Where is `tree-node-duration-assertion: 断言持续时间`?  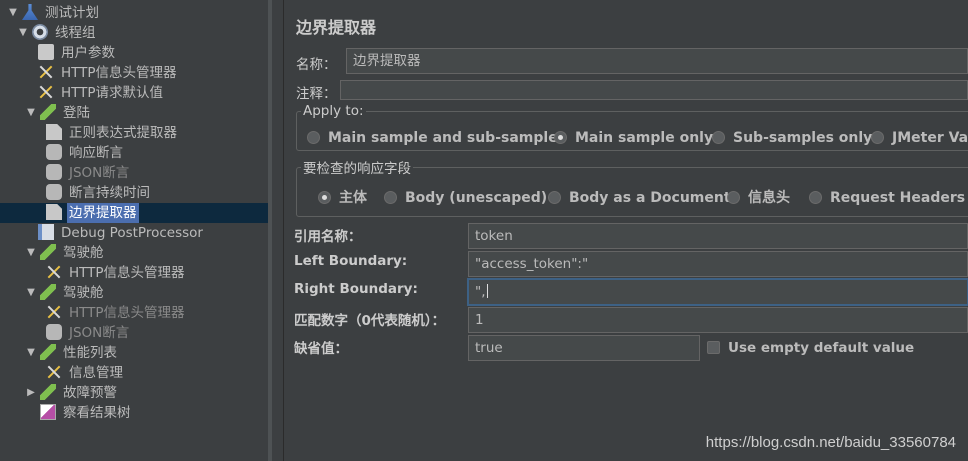 tree-node-duration-assertion: 断言持续时间 is located at coordinates (99, 193).